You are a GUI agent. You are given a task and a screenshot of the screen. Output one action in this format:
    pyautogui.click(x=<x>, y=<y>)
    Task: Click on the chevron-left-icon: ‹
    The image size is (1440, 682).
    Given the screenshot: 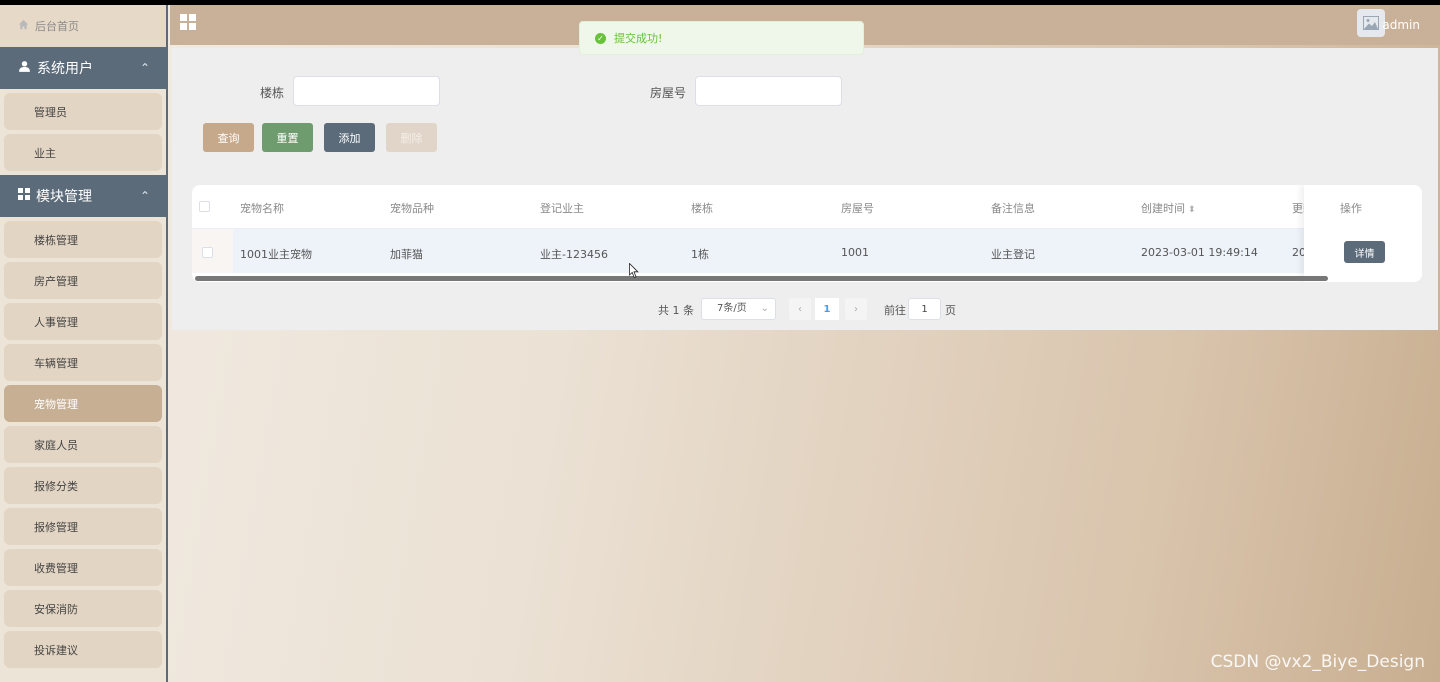 What is the action you would take?
    pyautogui.click(x=800, y=309)
    